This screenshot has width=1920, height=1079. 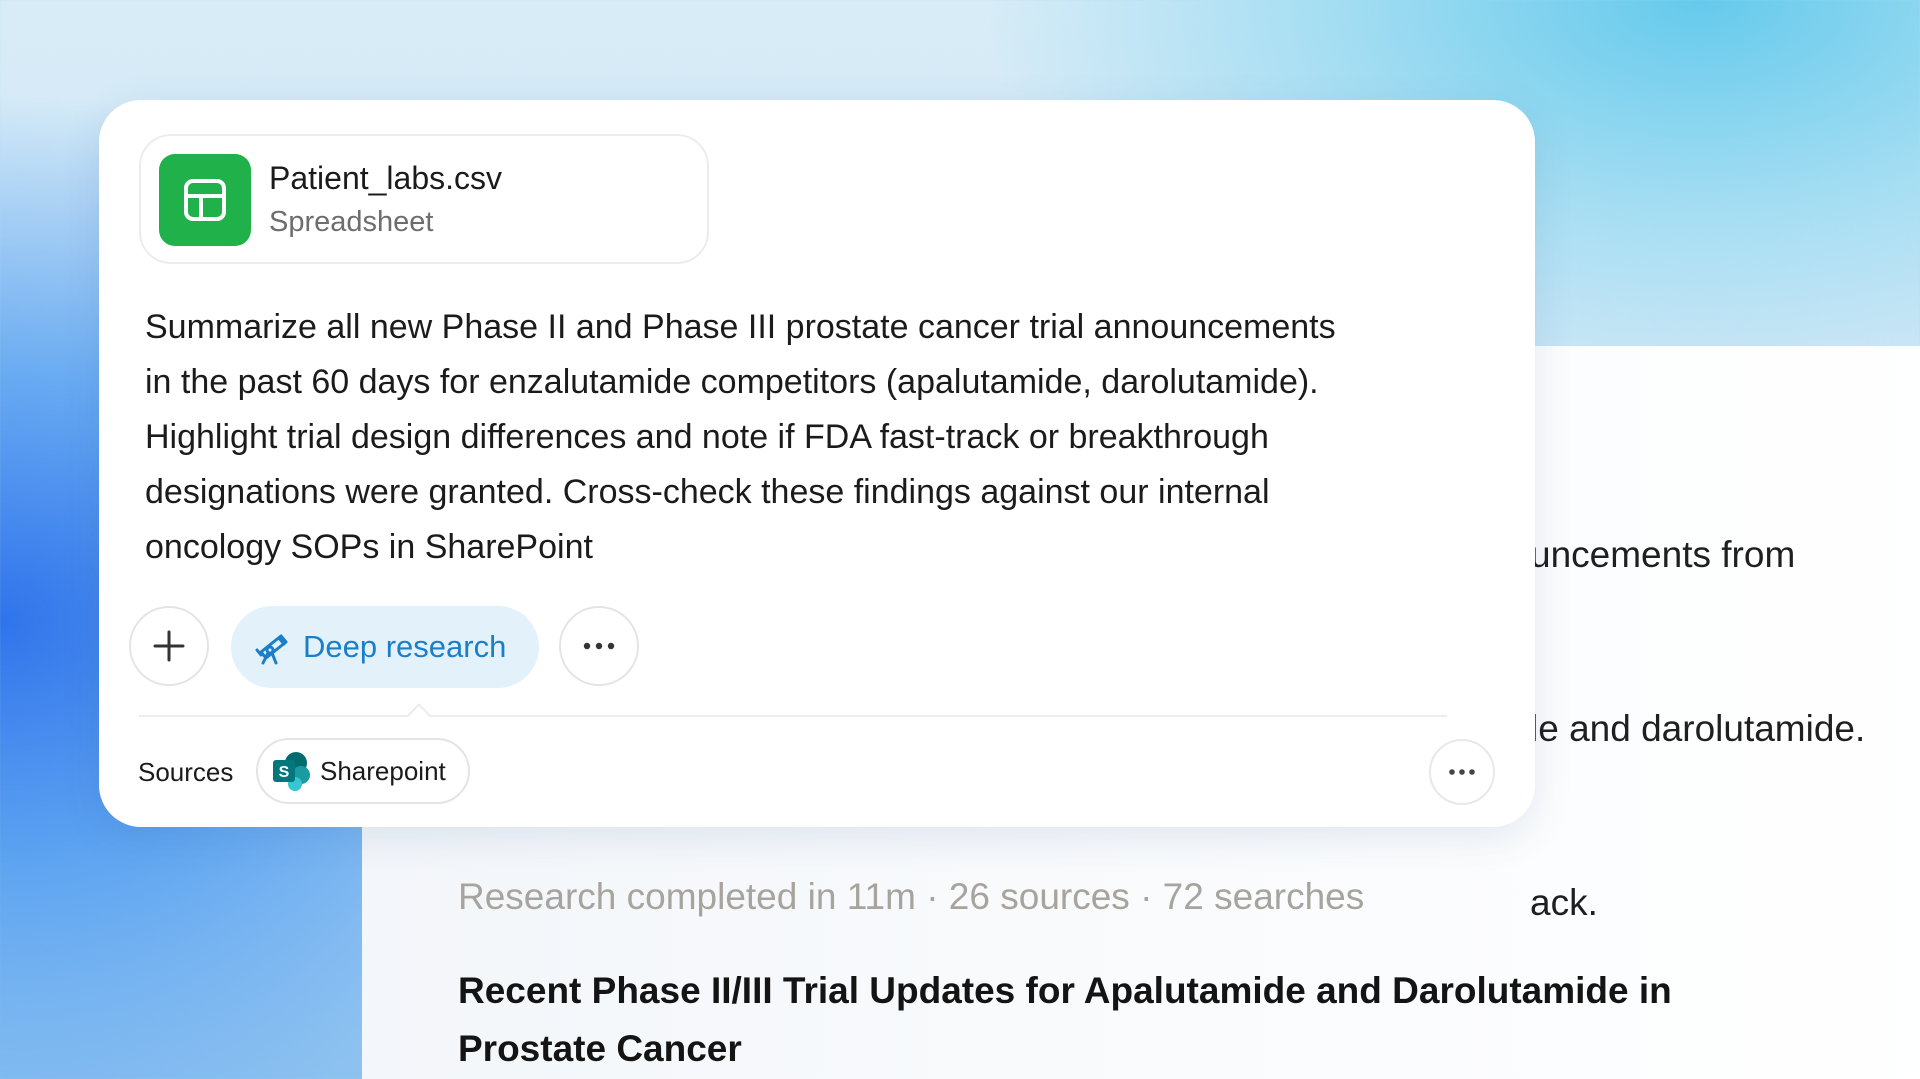 I want to click on add-button, so click(x=169, y=646).